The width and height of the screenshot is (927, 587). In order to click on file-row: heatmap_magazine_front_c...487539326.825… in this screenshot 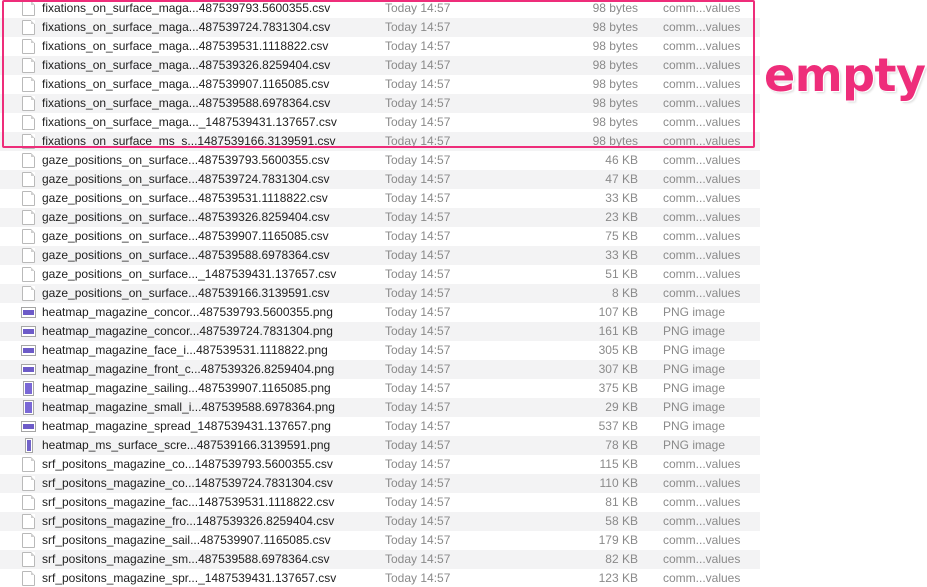, I will do `click(380, 369)`.